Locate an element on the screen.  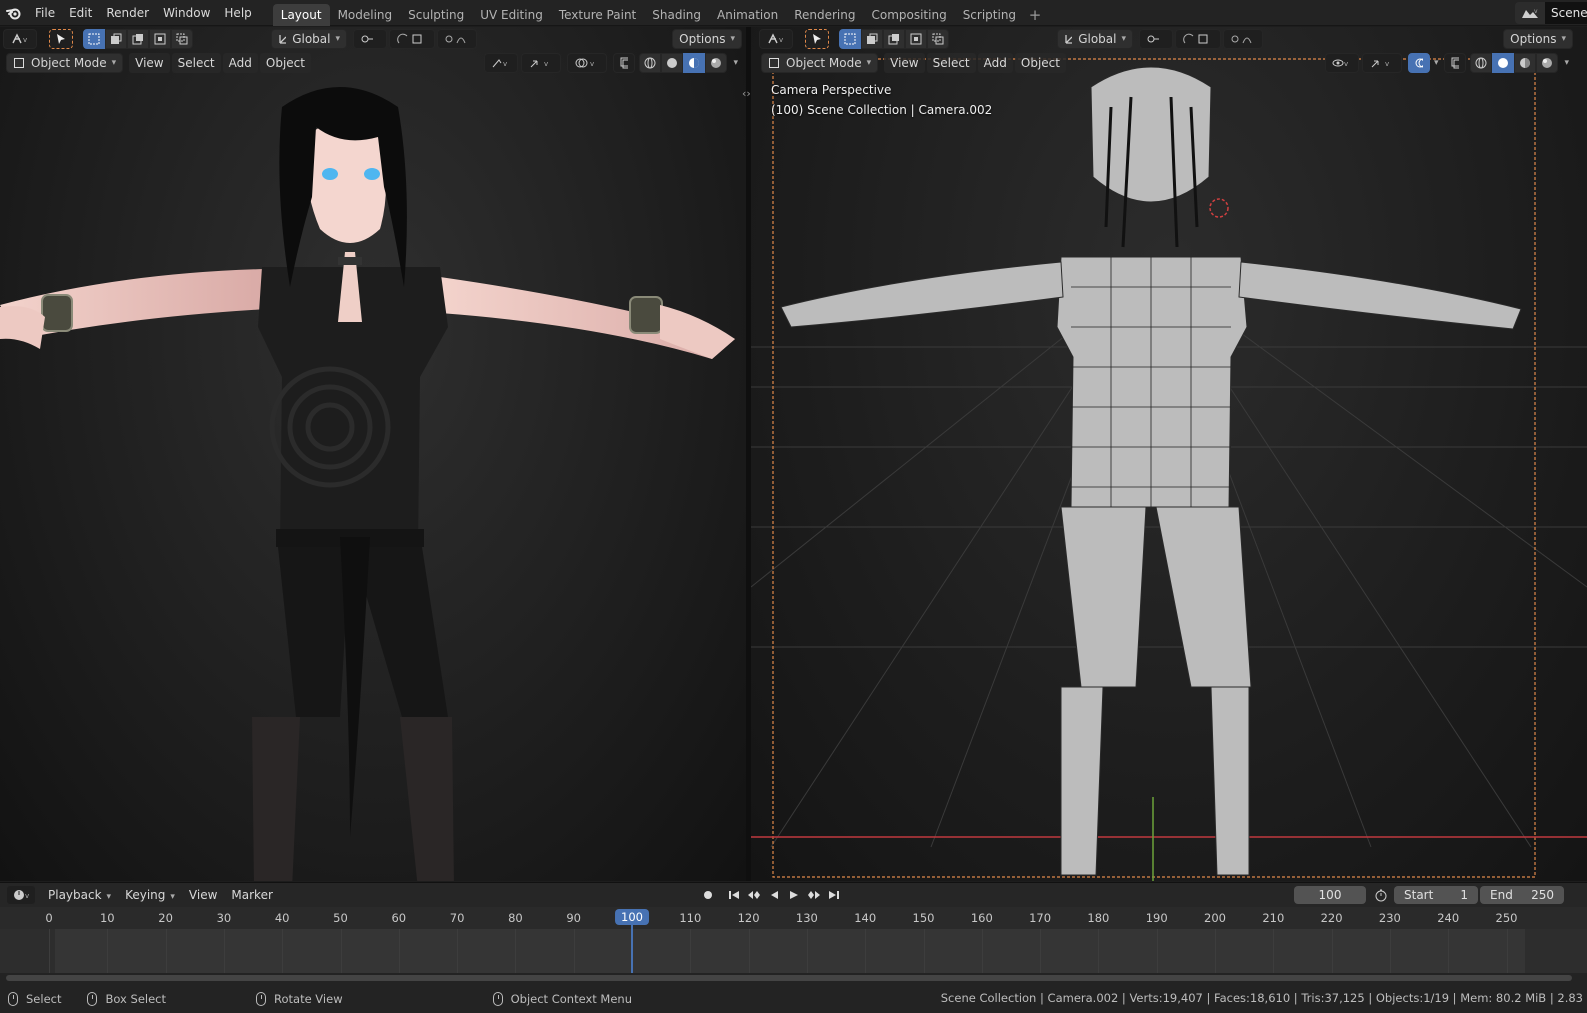
tab-rendering: Rendering is located at coordinates (824, 15).